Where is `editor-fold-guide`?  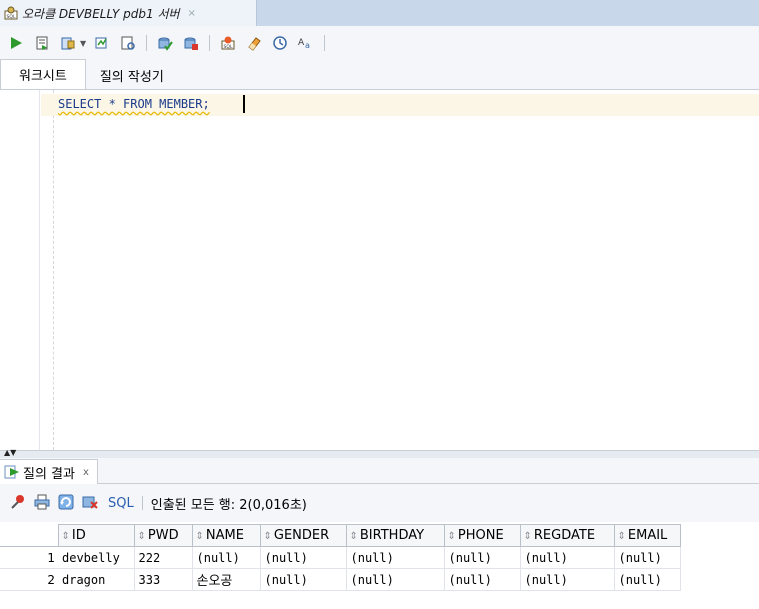
editor-fold-guide is located at coordinates (53, 270).